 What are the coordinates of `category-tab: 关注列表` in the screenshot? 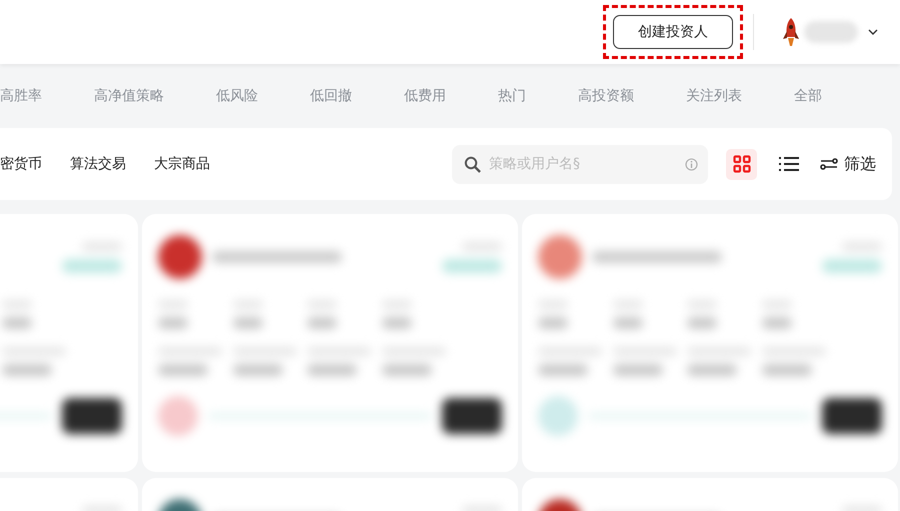 It's located at (714, 96).